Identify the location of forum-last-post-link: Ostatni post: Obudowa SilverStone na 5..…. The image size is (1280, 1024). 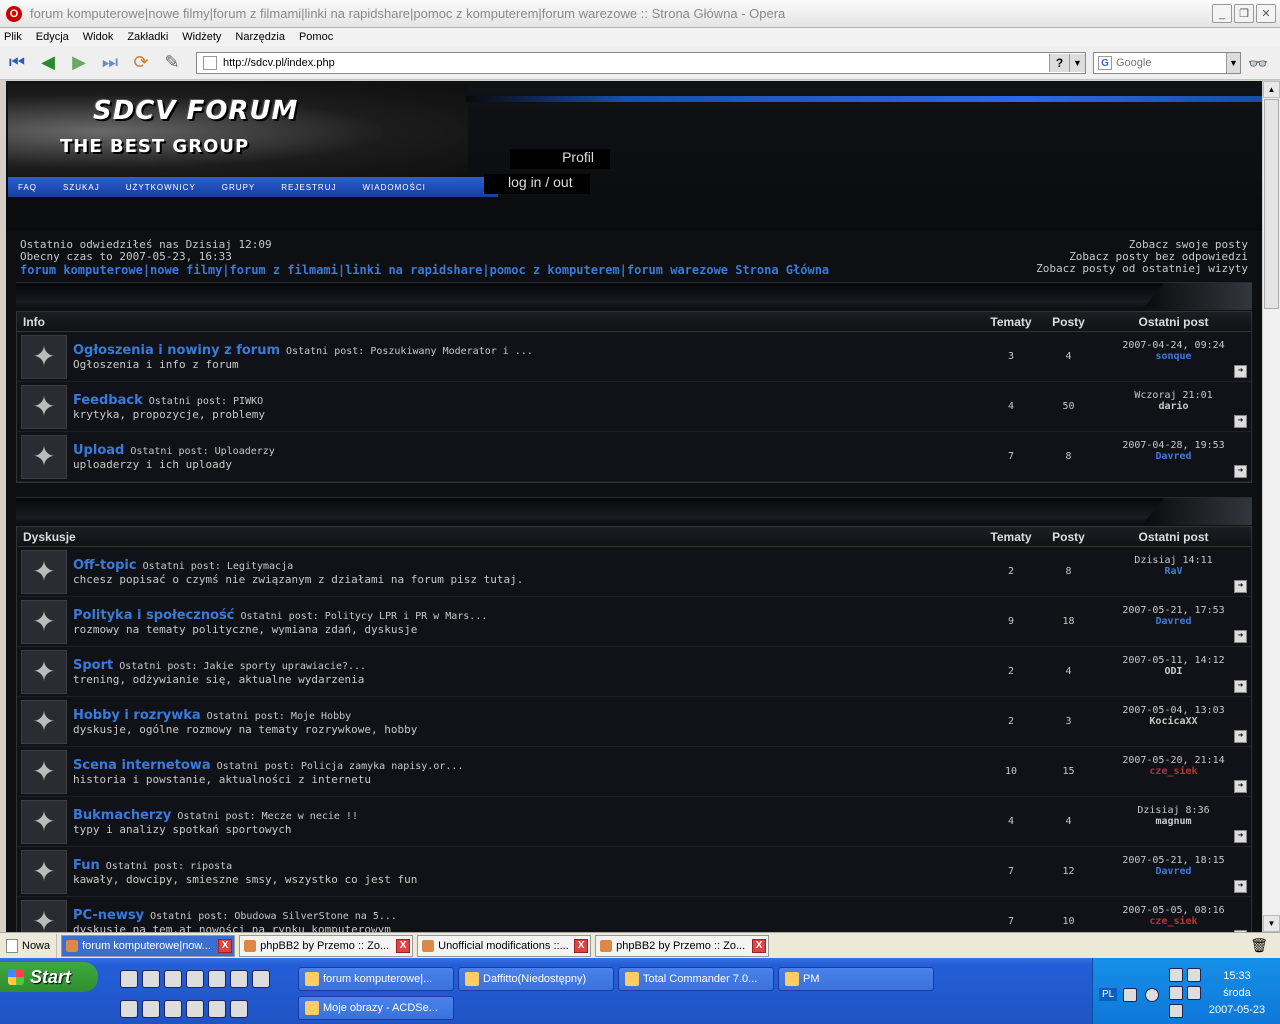
(273, 916).